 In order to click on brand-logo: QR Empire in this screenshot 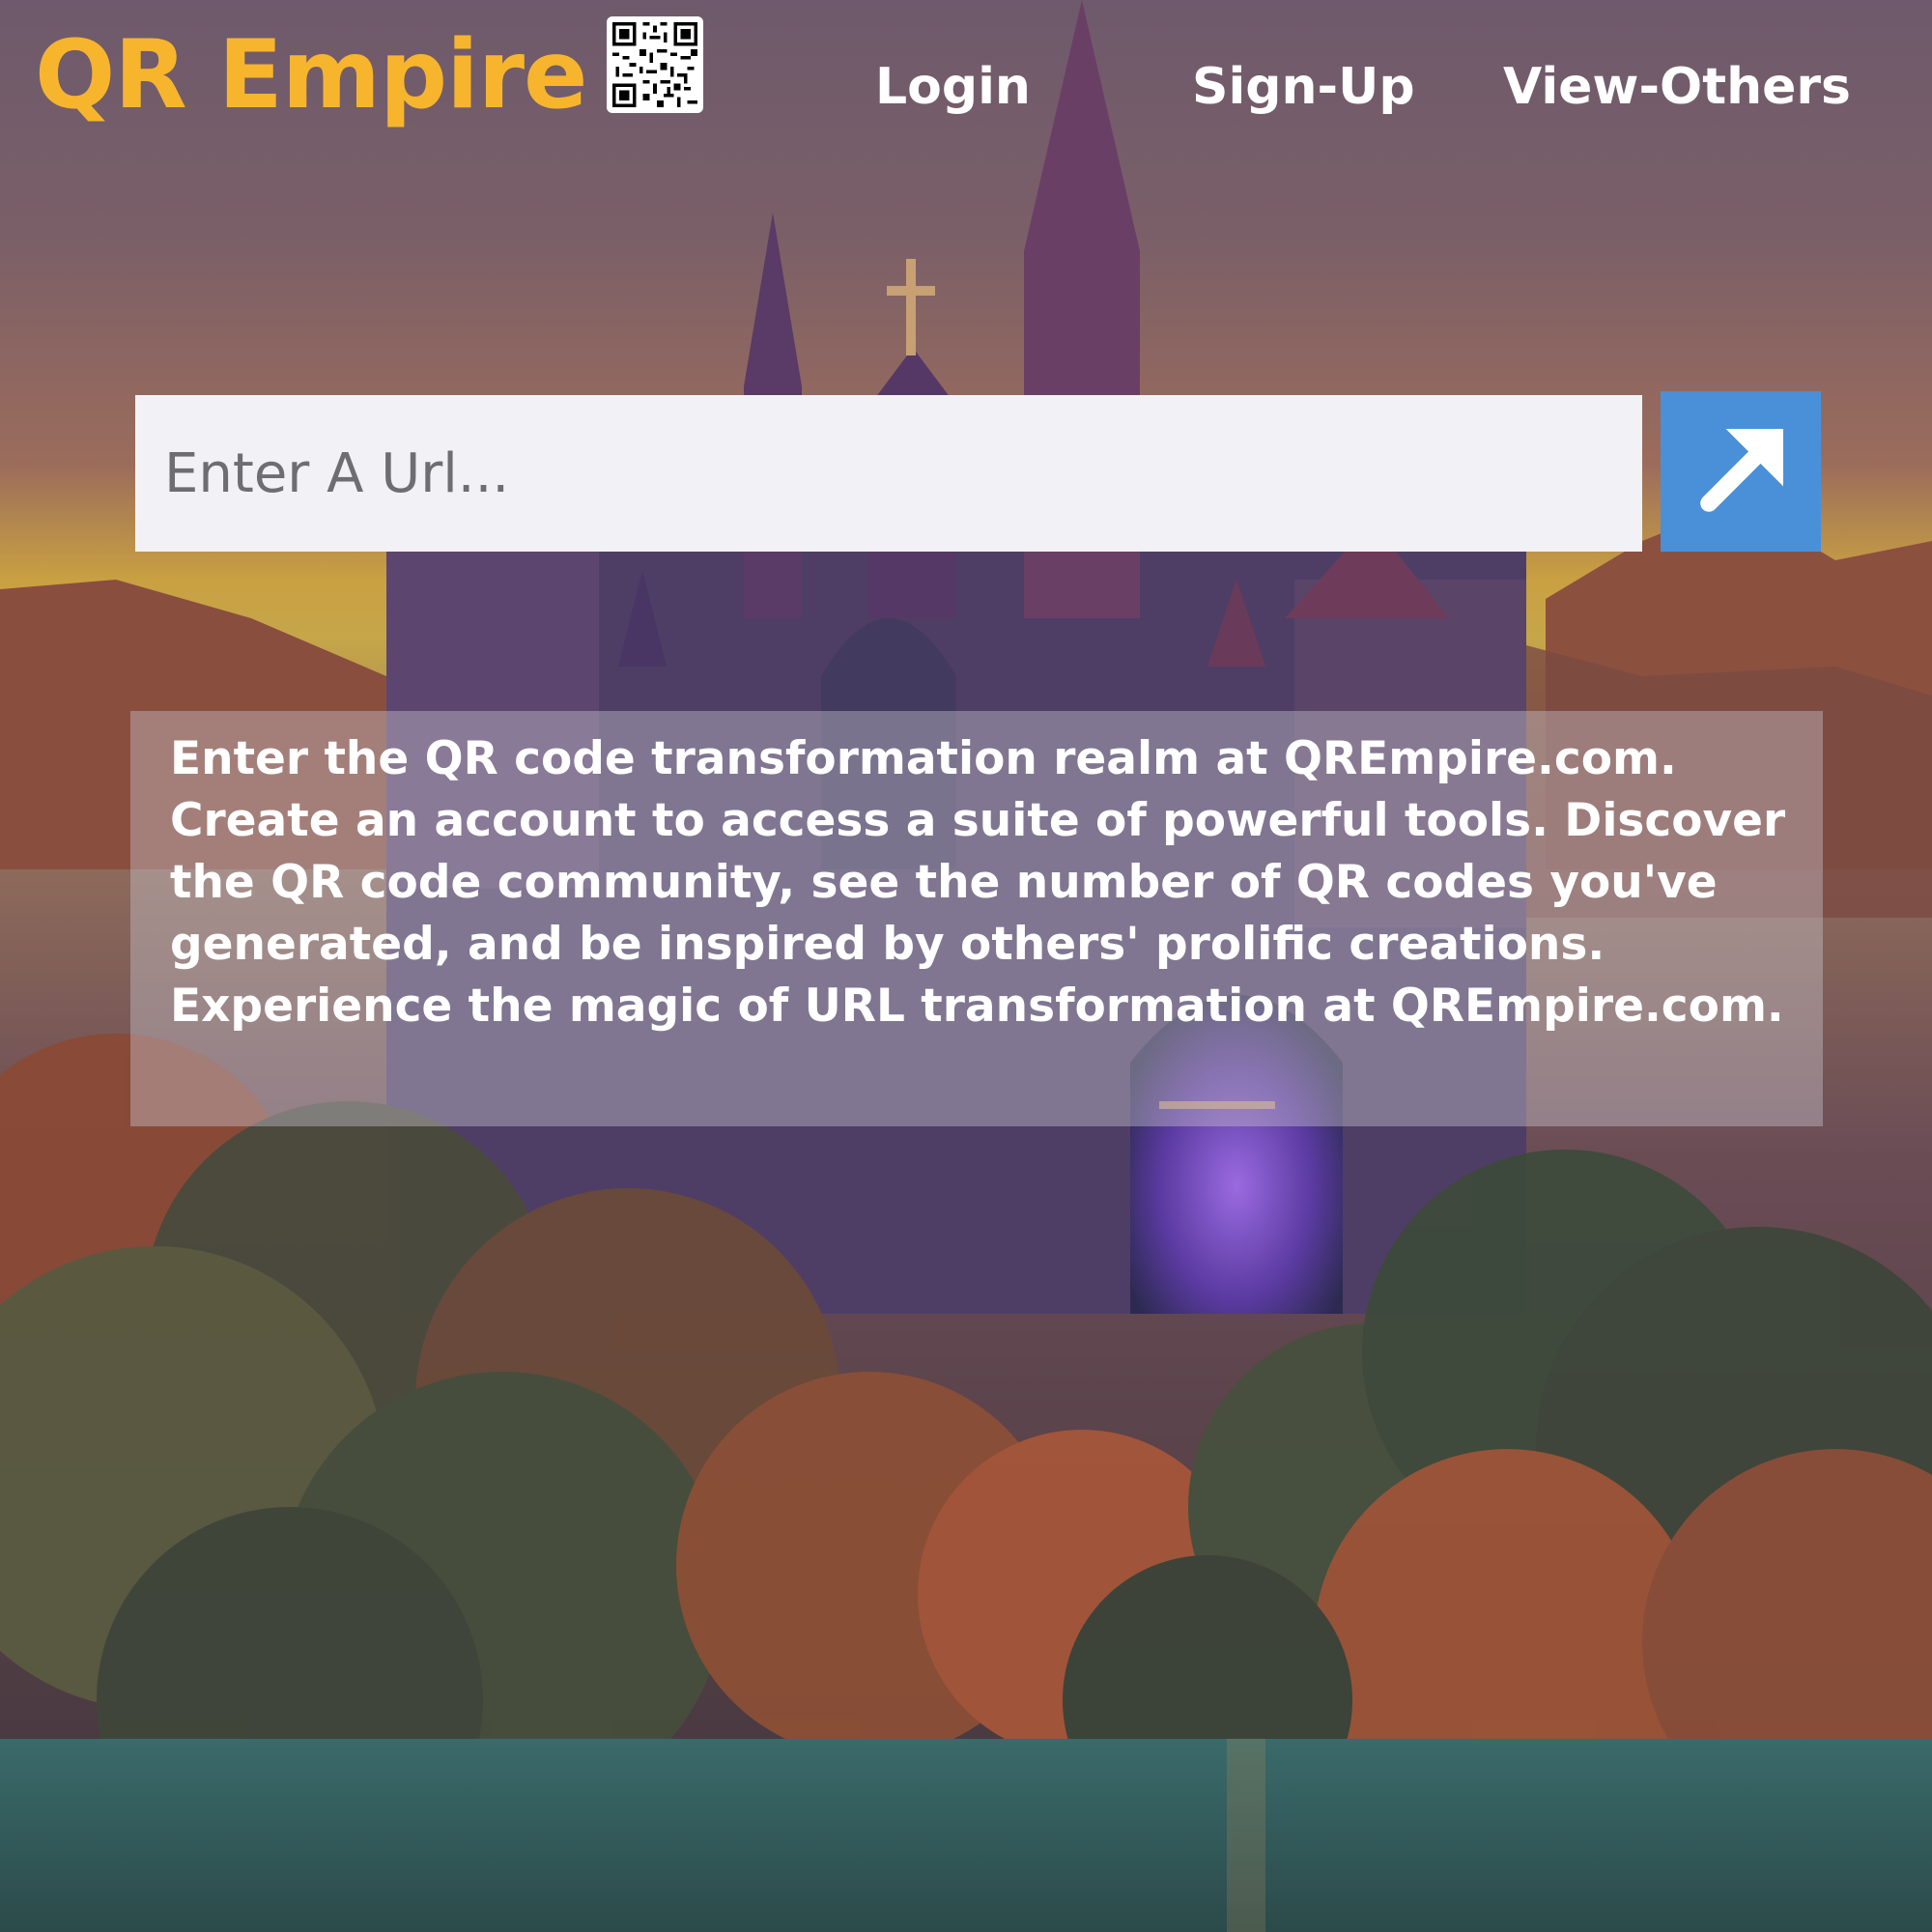, I will do `click(369, 74)`.